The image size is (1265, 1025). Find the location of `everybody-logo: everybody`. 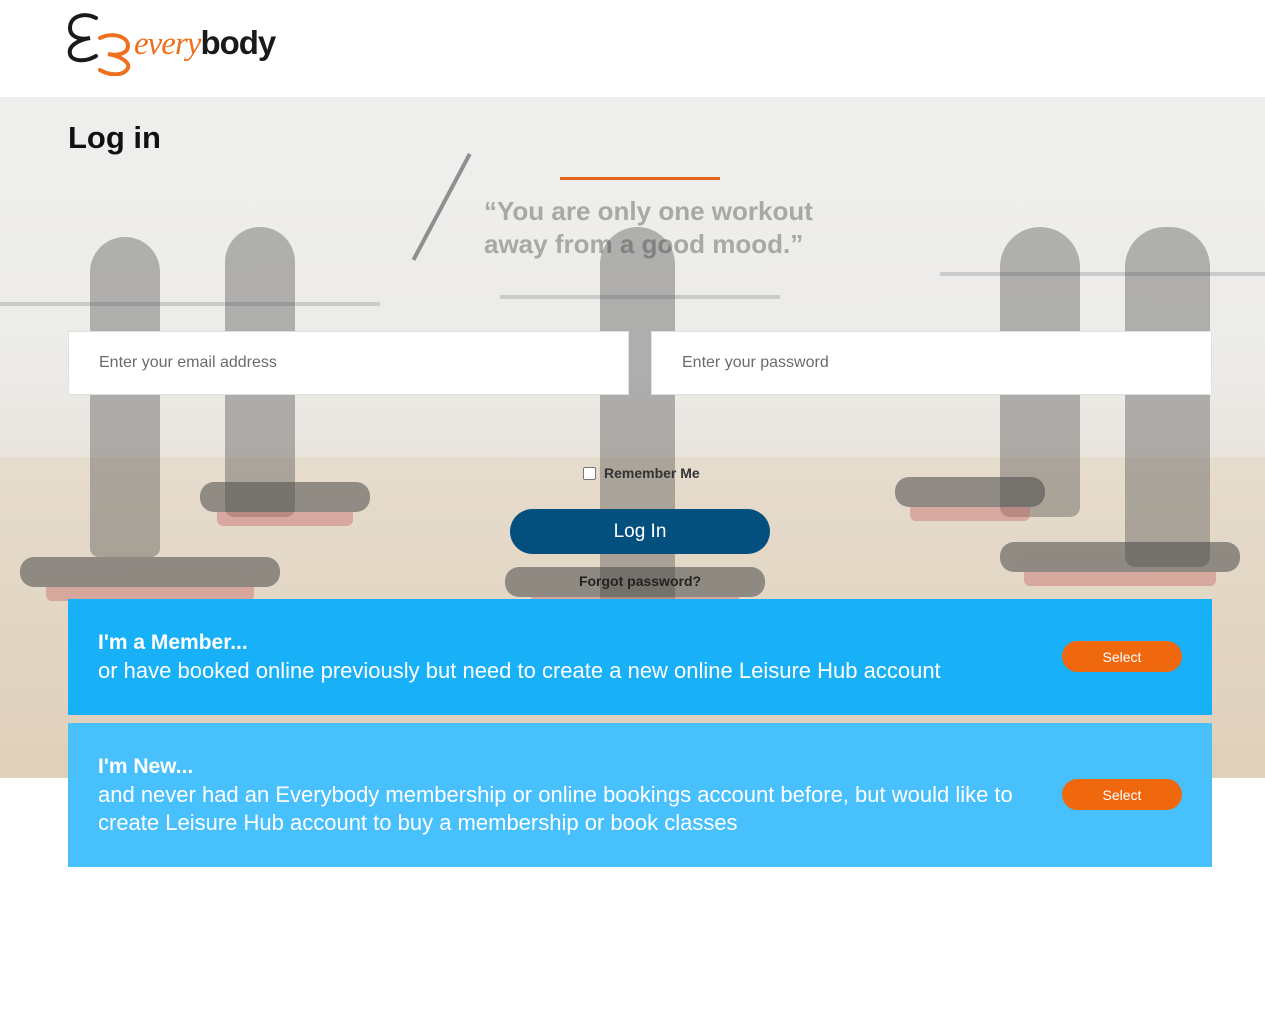

everybody-logo: everybody is located at coordinates (176, 43).